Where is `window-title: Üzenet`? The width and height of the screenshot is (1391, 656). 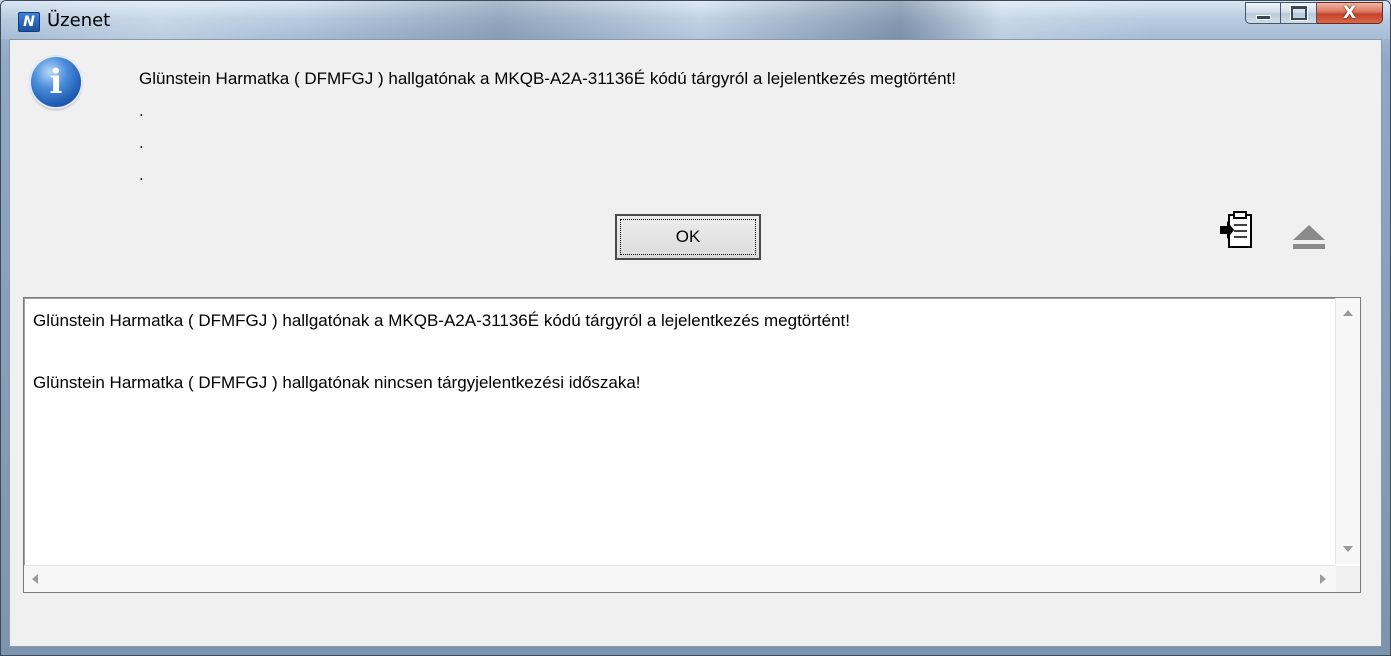
window-title: Üzenet is located at coordinates (79, 20).